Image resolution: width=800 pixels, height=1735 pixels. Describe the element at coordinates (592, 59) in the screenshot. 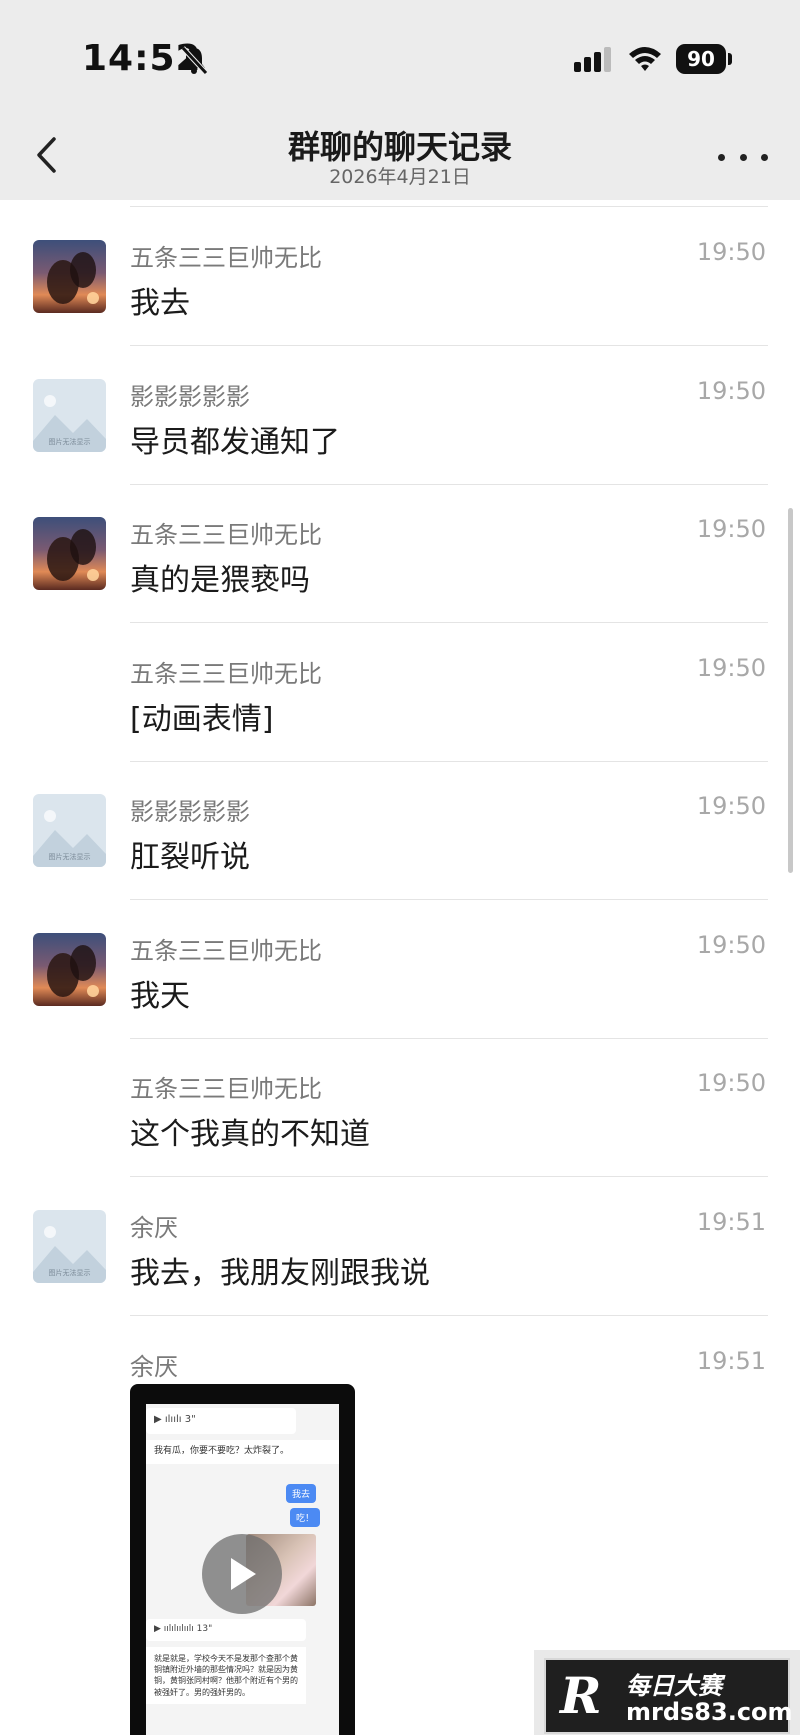

I see `signal-icon` at that location.